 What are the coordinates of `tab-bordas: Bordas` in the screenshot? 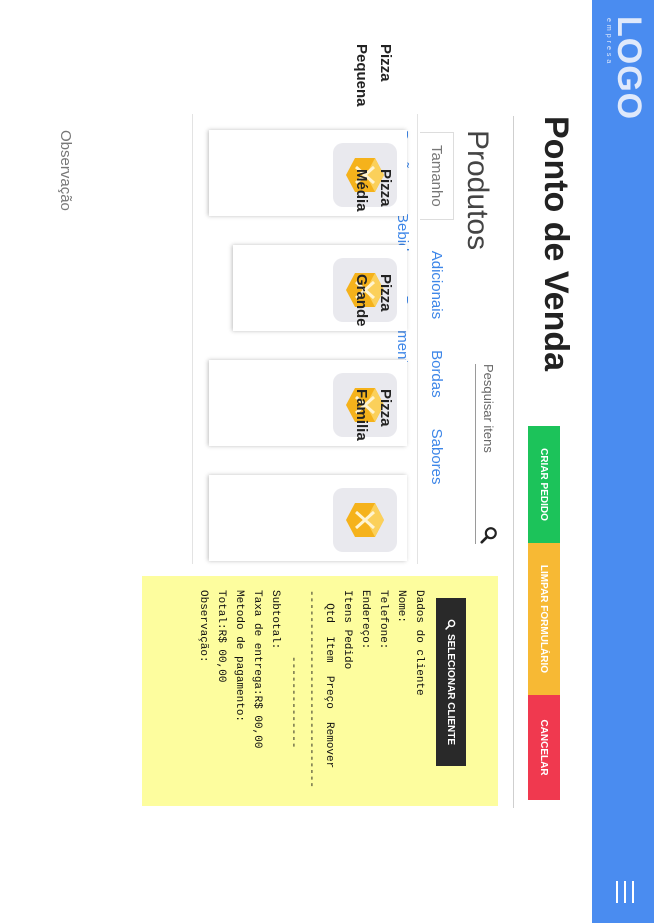 It's located at (437, 374).